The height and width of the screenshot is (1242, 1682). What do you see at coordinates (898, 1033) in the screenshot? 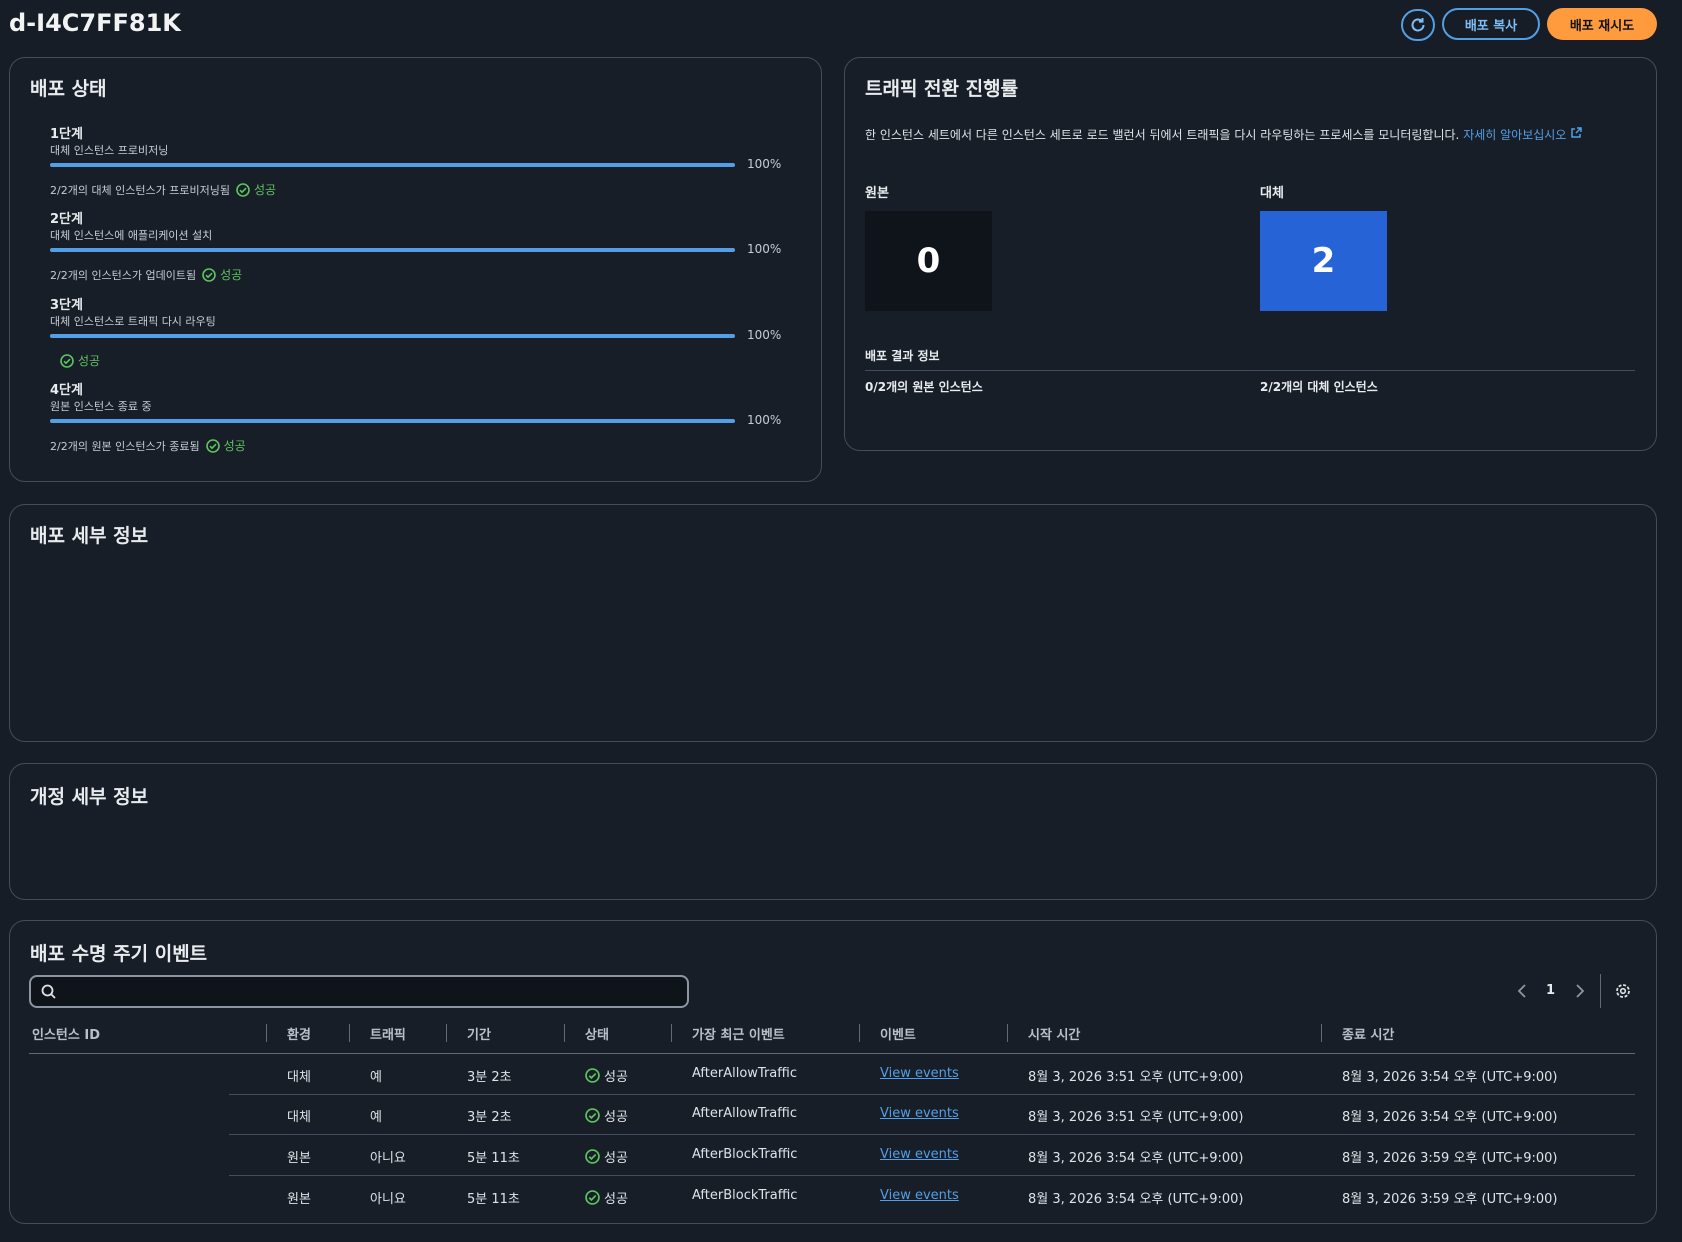
I see `column-header-events: 이벤트` at bounding box center [898, 1033].